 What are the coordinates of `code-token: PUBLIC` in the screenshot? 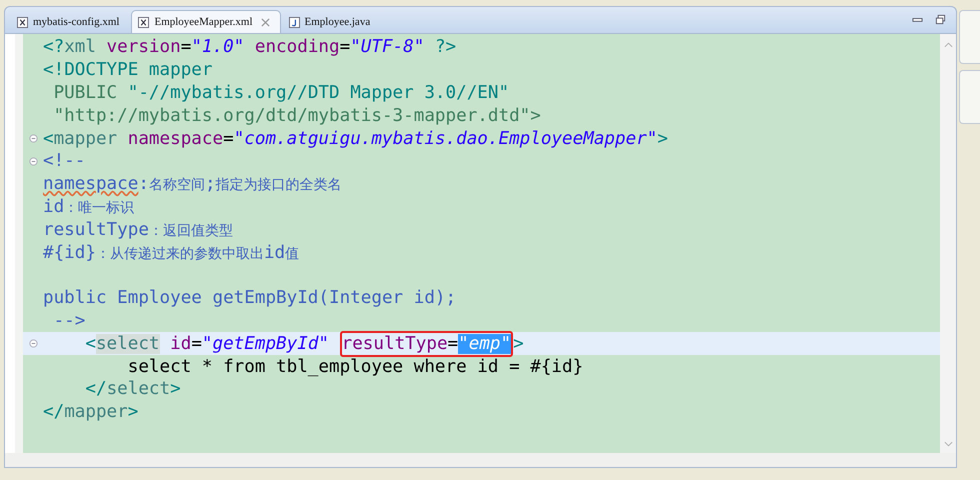 It's located at (85, 92).